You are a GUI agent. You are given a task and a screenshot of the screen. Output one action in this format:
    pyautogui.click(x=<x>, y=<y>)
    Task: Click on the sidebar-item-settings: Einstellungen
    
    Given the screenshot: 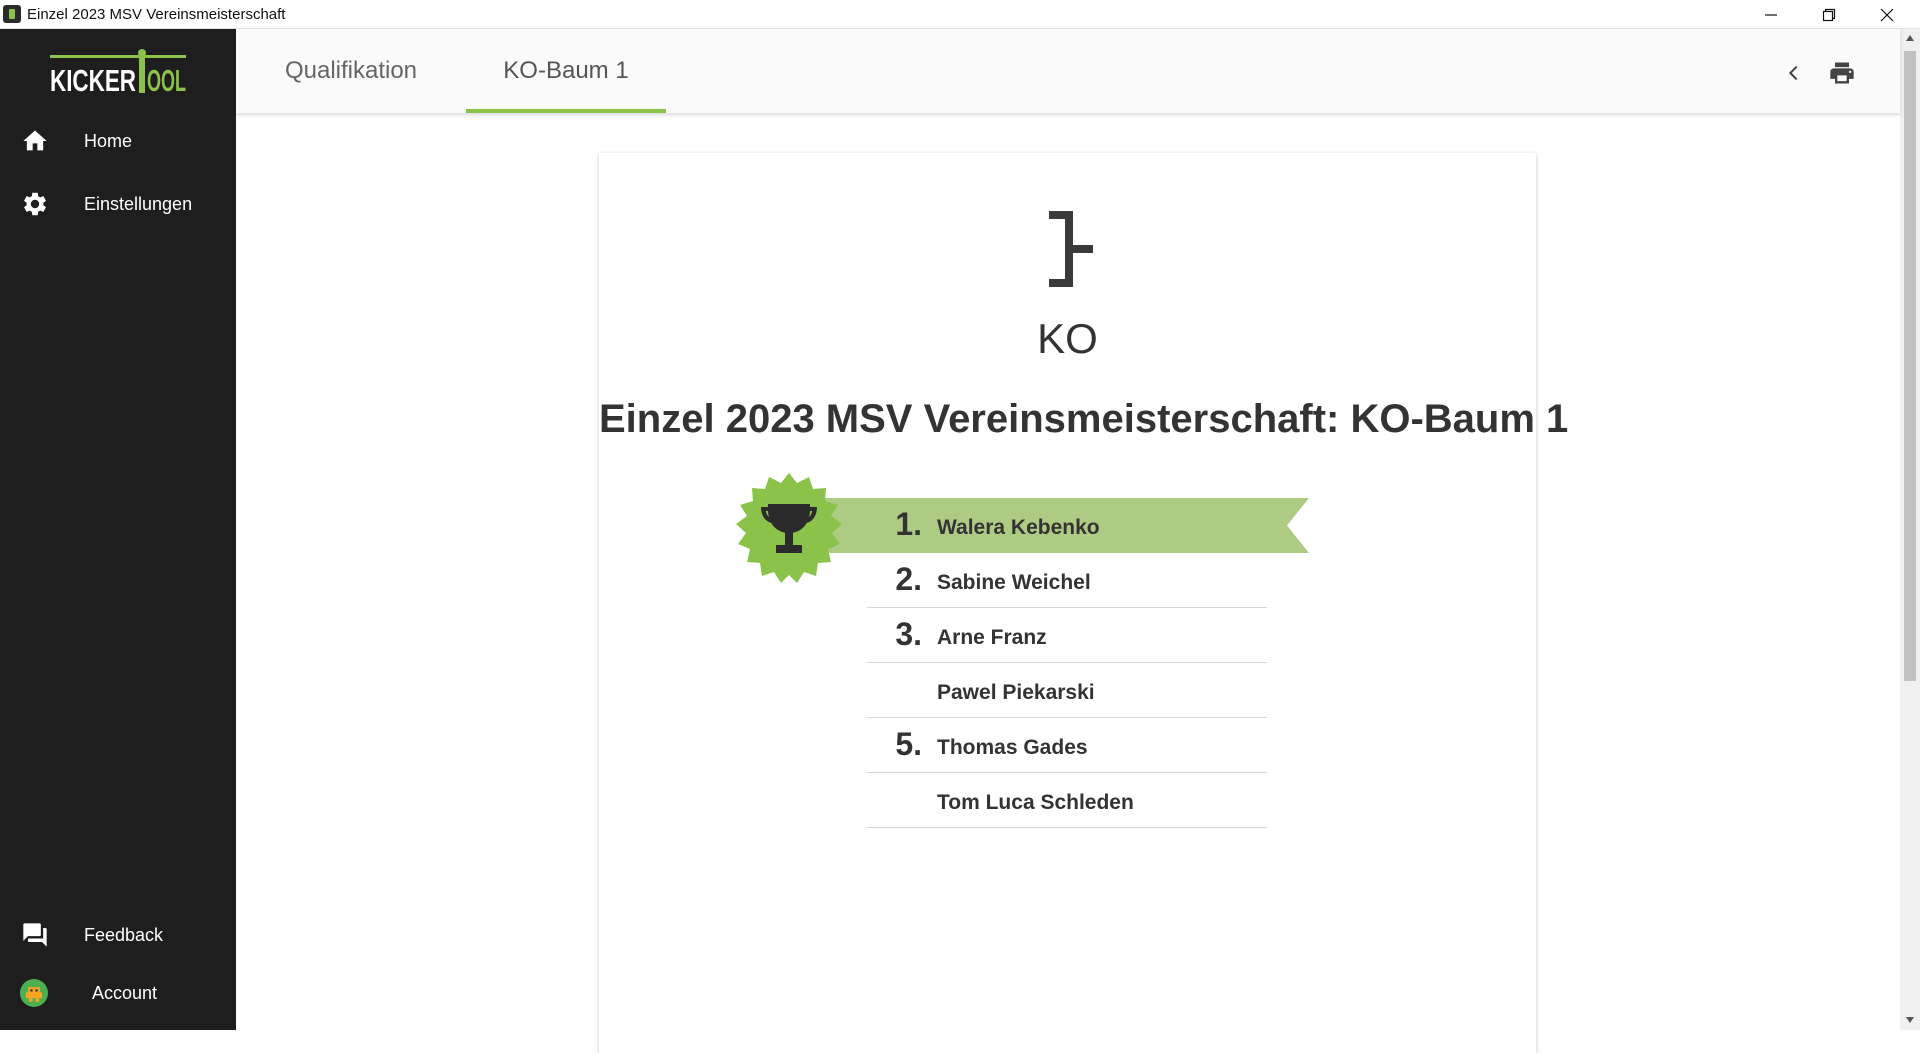 What is the action you would take?
    pyautogui.click(x=118, y=204)
    